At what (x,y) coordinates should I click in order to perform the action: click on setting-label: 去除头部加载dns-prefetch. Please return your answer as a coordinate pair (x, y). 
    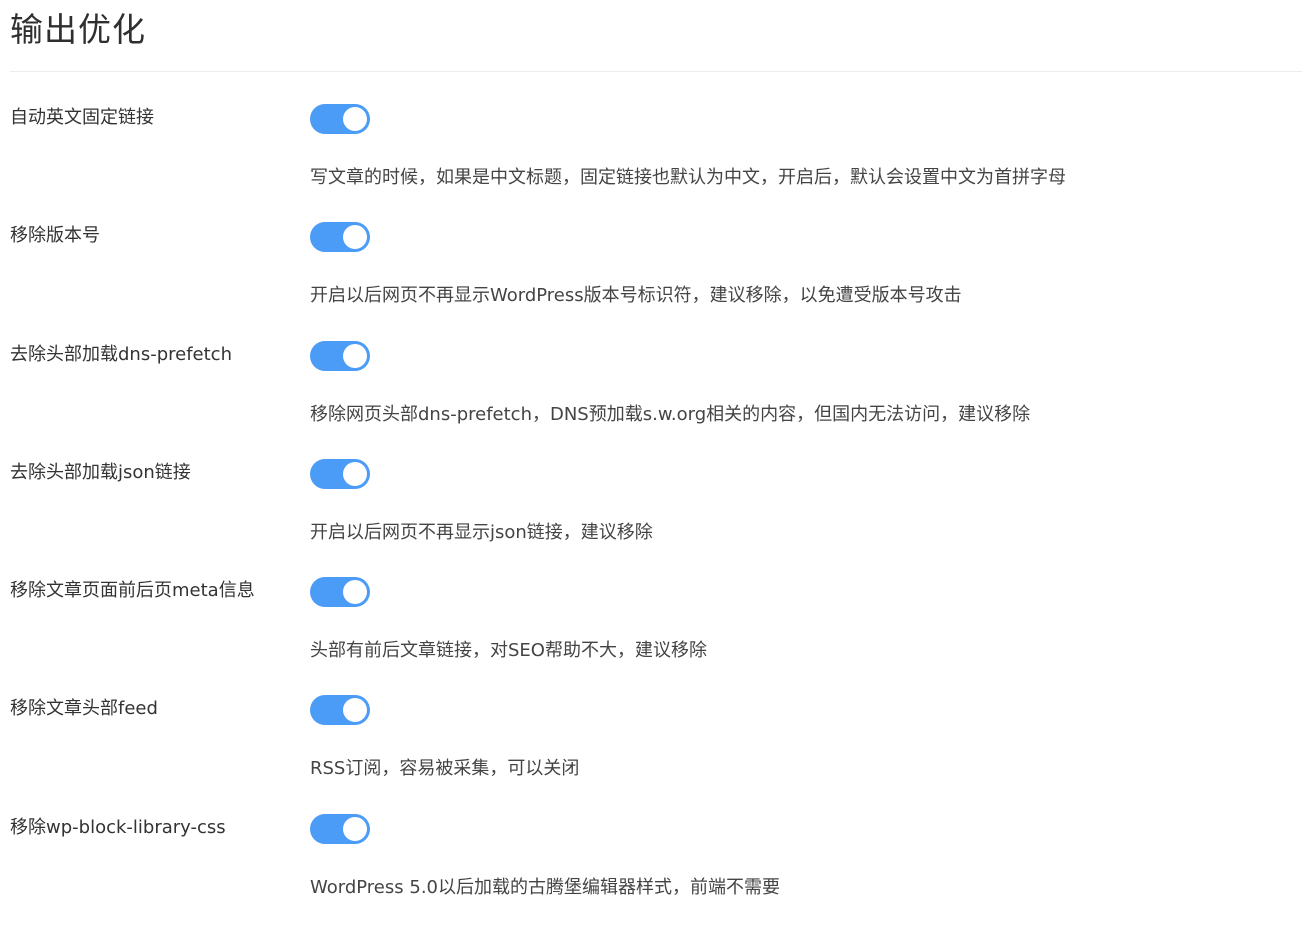
    Looking at the image, I should click on (121, 354).